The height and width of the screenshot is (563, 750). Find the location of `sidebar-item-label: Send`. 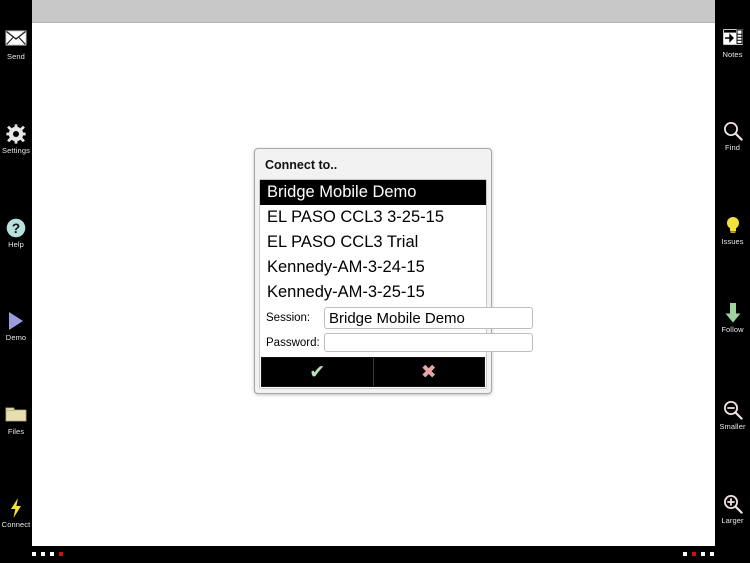

sidebar-item-label: Send is located at coordinates (16, 56).